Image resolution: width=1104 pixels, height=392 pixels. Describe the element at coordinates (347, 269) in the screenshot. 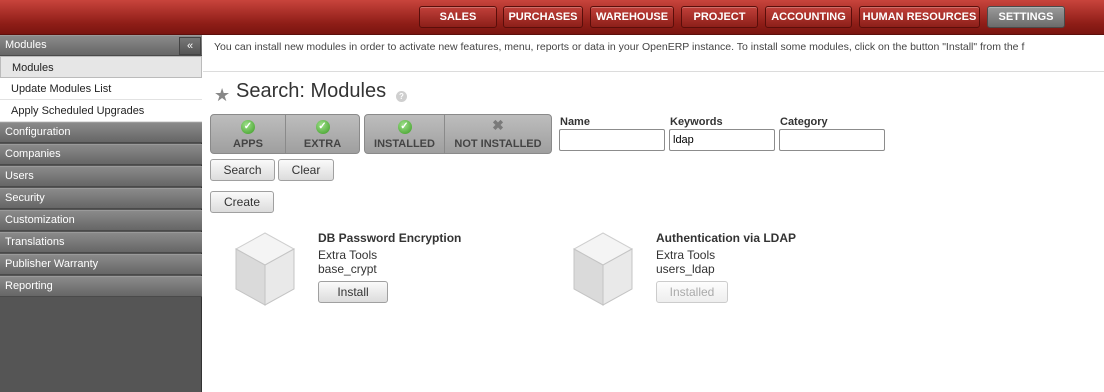

I see `module-technical-name: base_crypt` at that location.